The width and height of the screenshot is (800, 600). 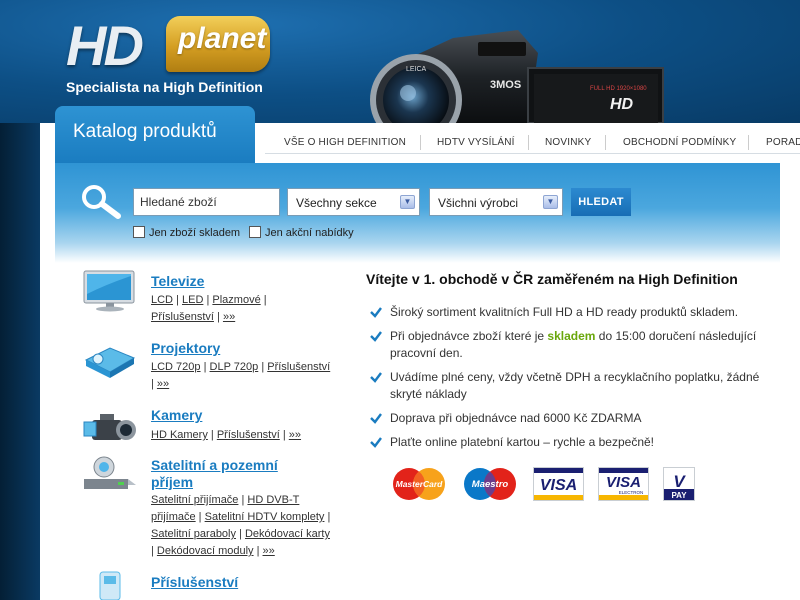 I want to click on link-cameras-more: »», so click(x=295, y=435).